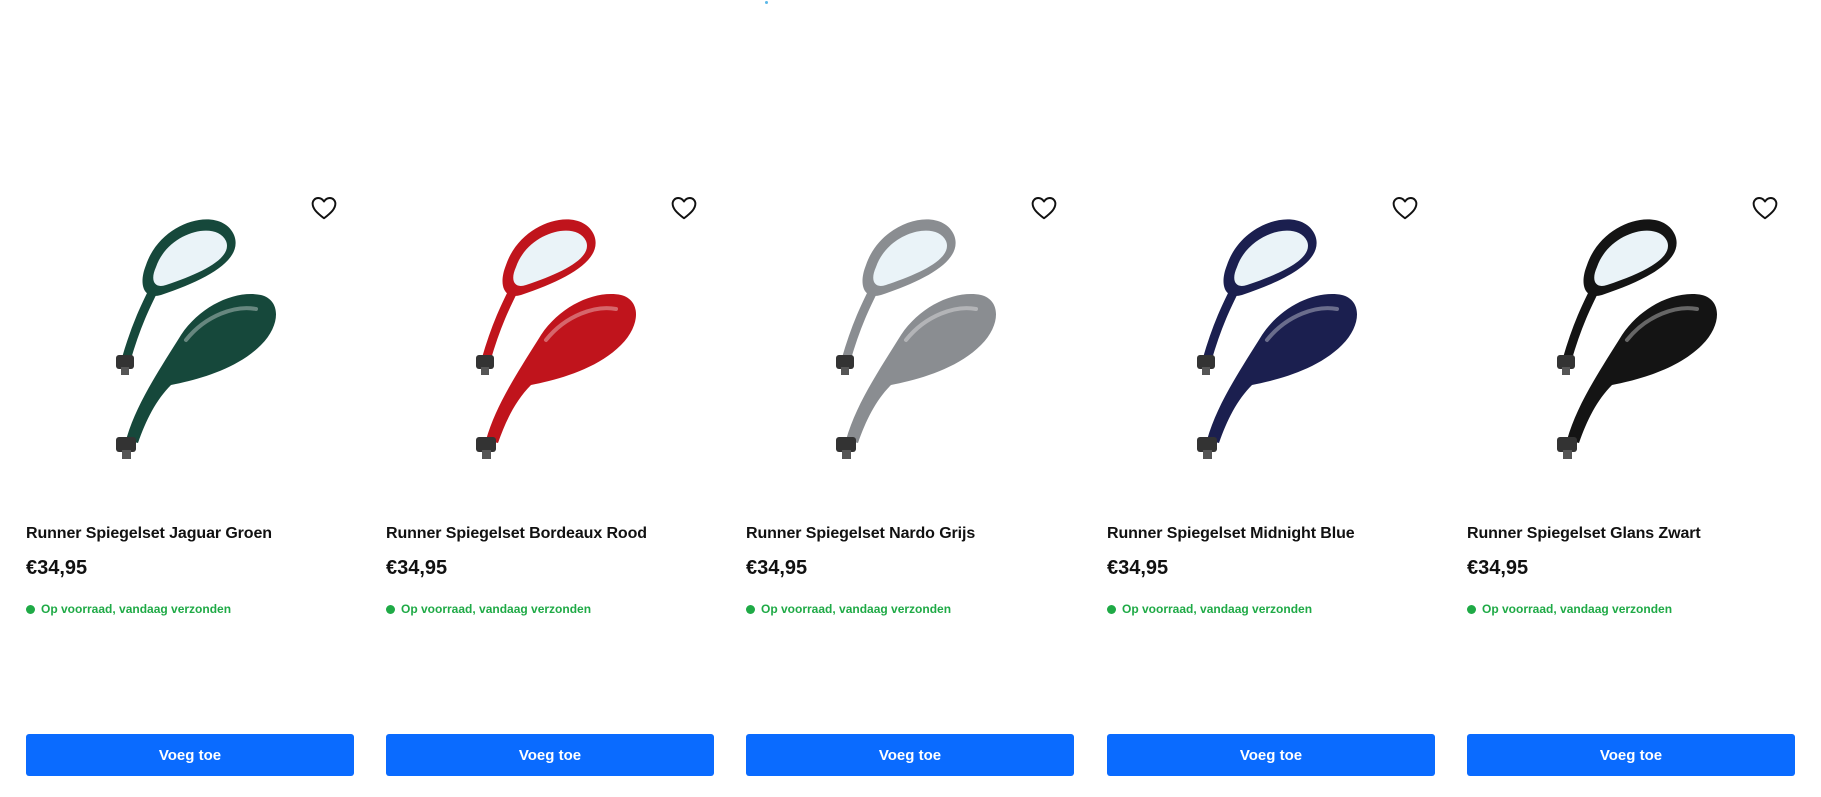  What do you see at coordinates (190, 534) in the screenshot?
I see `product-name: Runner Spiegelset Jaguar Groen` at bounding box center [190, 534].